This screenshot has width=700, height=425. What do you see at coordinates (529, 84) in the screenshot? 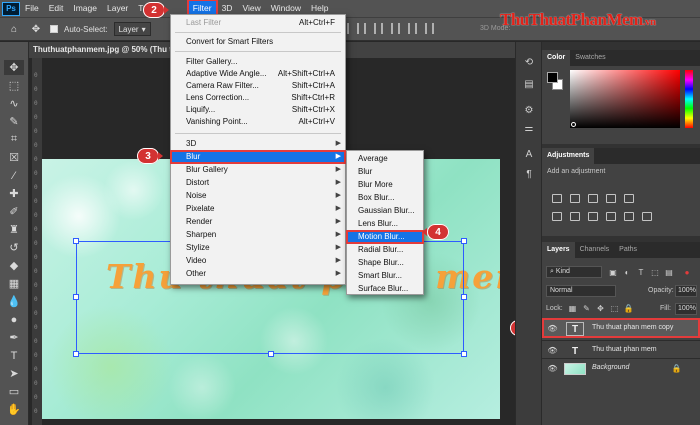
I see `properties-panel-icon: ▤` at bounding box center [529, 84].